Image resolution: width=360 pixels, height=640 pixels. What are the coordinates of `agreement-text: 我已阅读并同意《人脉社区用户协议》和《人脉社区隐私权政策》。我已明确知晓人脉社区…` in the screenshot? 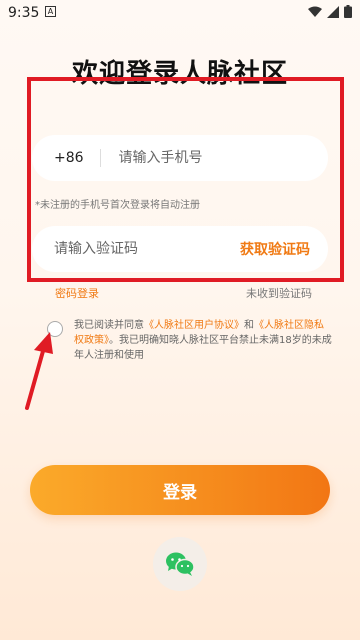 It's located at (203, 340).